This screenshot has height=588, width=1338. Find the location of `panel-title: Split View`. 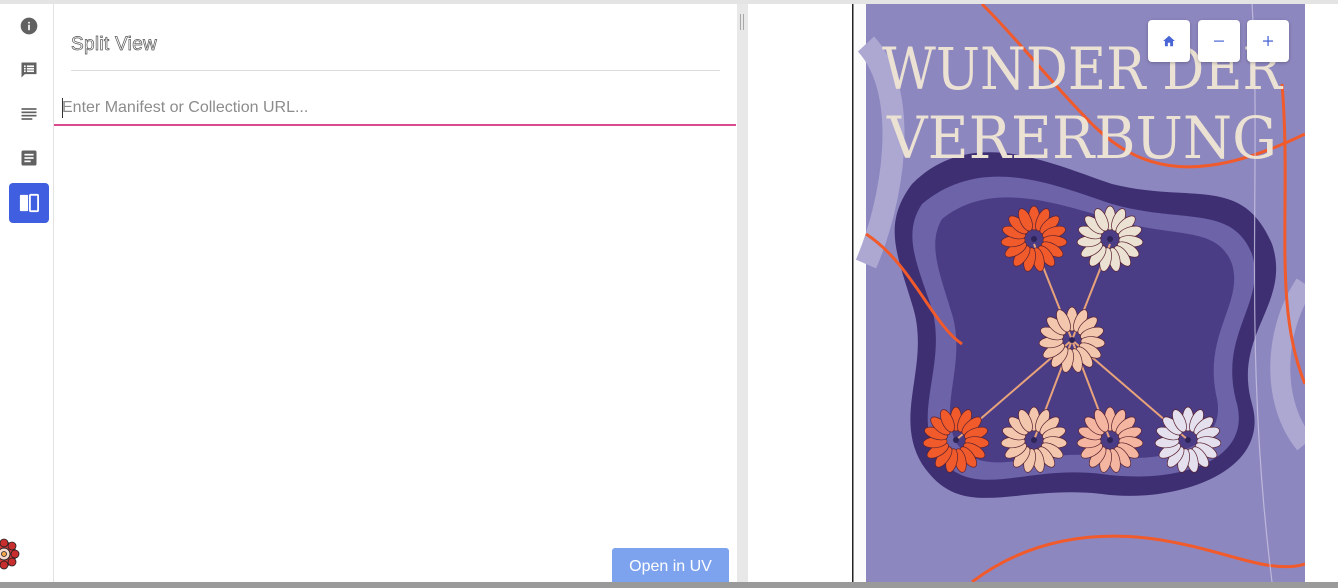

panel-title: Split View is located at coordinates (114, 45).